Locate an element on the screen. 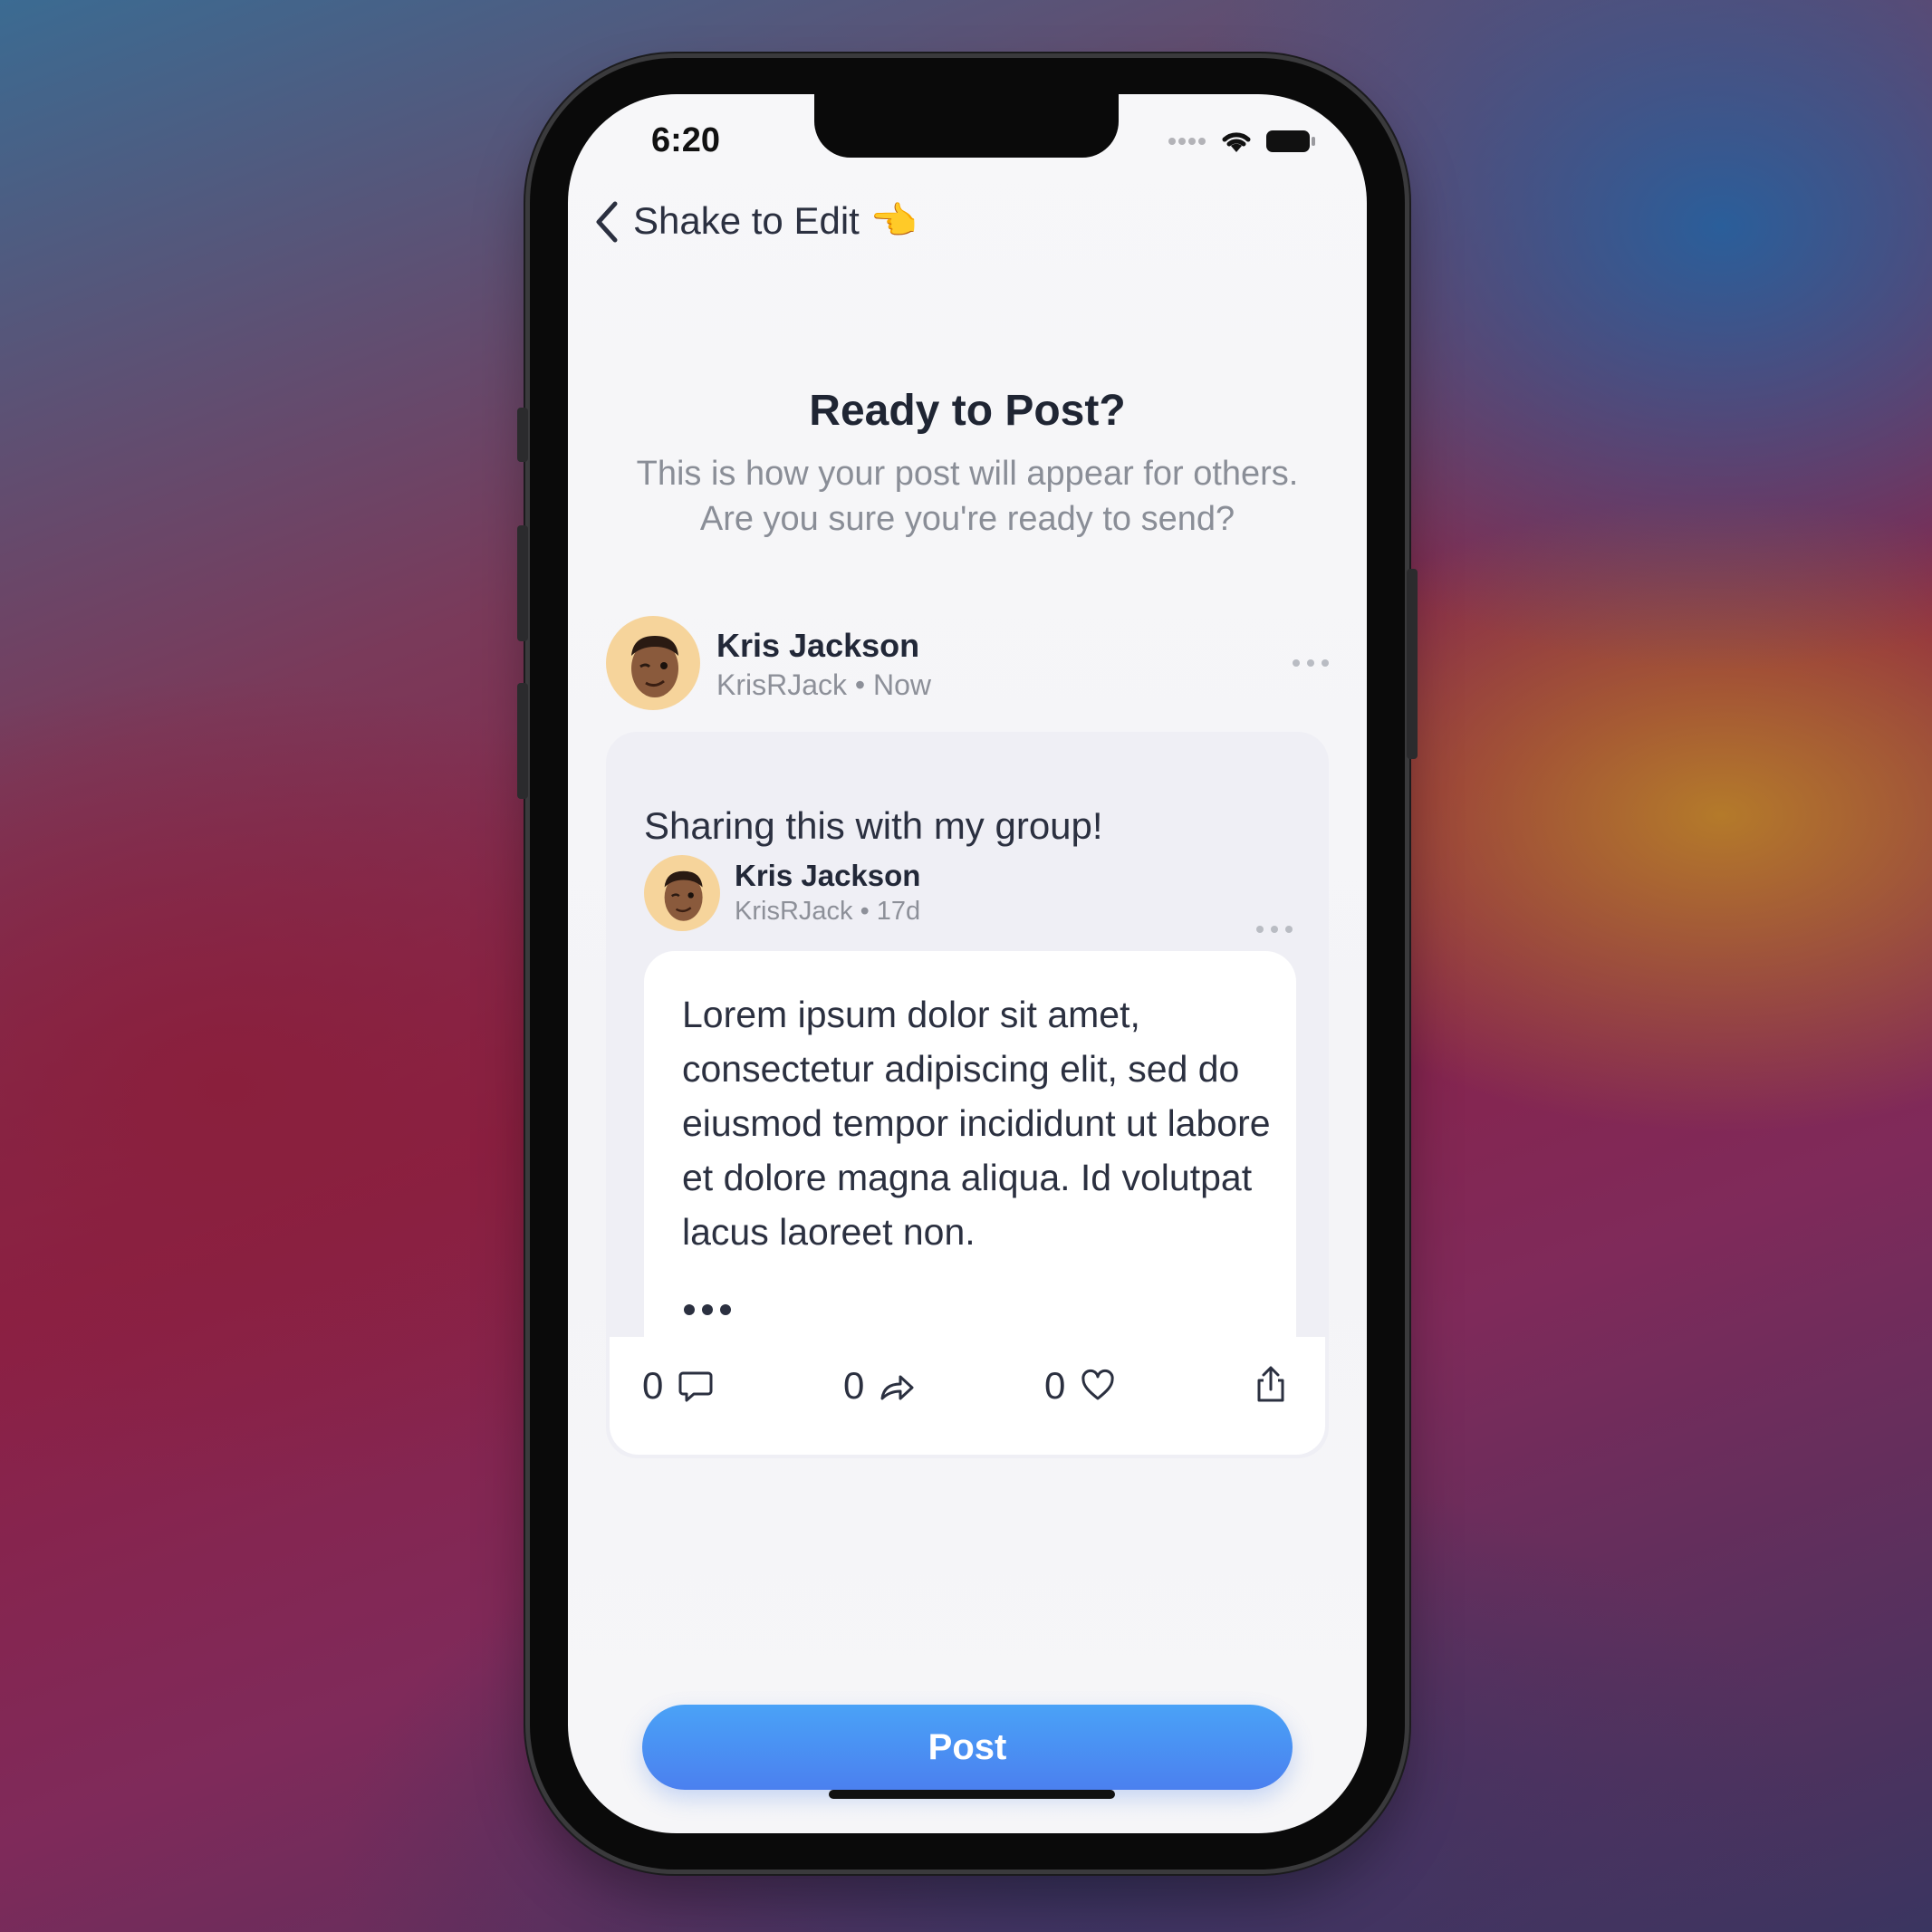 The width and height of the screenshot is (1932, 1932). post-menu-button is located at coordinates (1311, 663).